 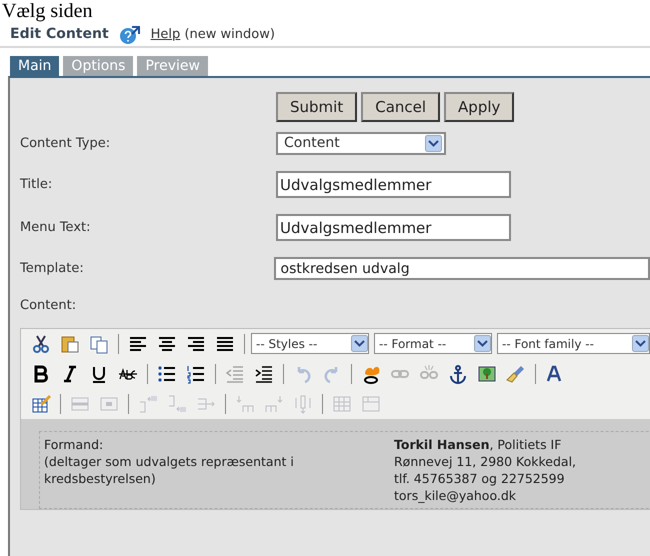 I want to click on field-label: Template:, so click(x=52, y=269).